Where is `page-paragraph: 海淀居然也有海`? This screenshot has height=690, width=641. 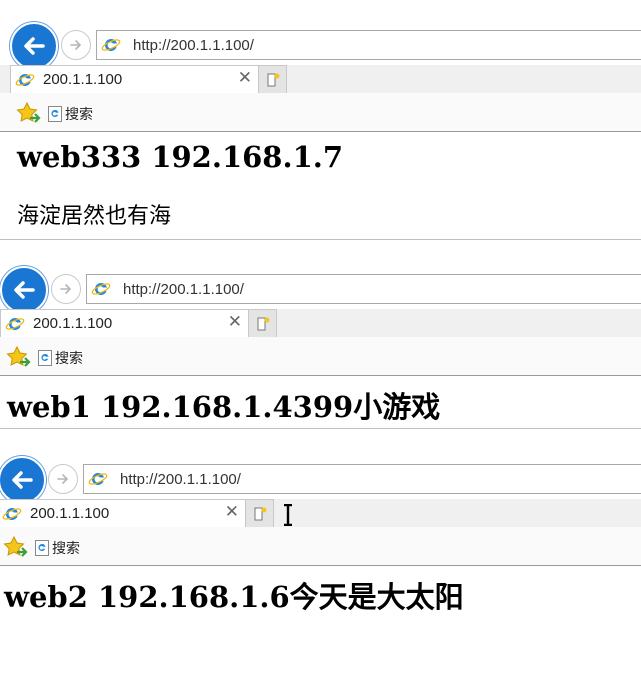
page-paragraph: 海淀居然也有海 is located at coordinates (94, 216).